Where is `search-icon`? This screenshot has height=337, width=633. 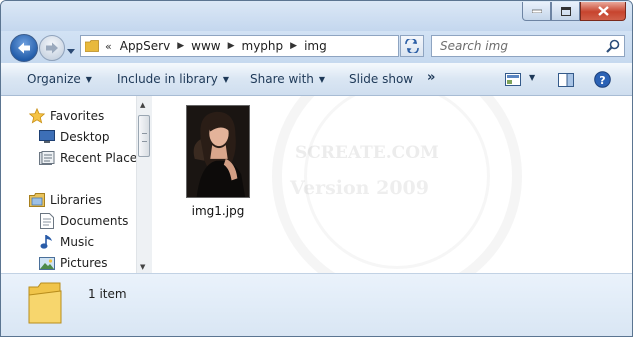 search-icon is located at coordinates (613, 46).